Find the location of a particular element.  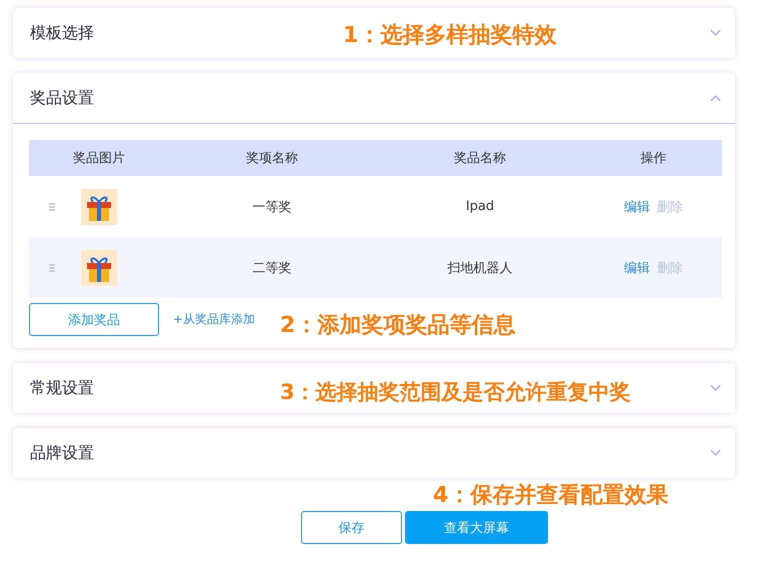

column-header: 奖项名称 is located at coordinates (272, 158).